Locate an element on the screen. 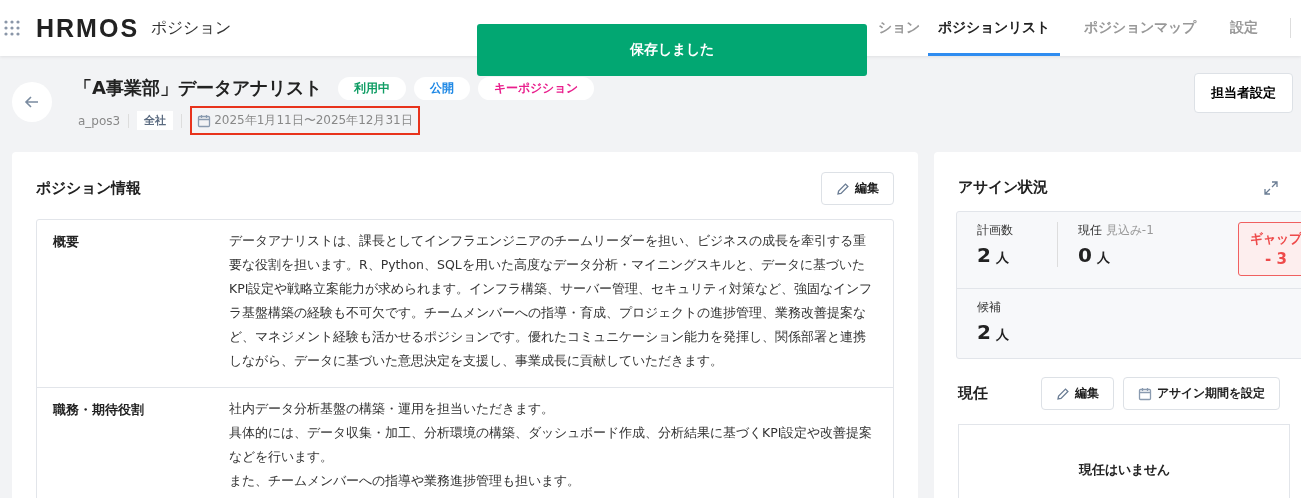  stat-note: 見込み-1 is located at coordinates (1129, 230).